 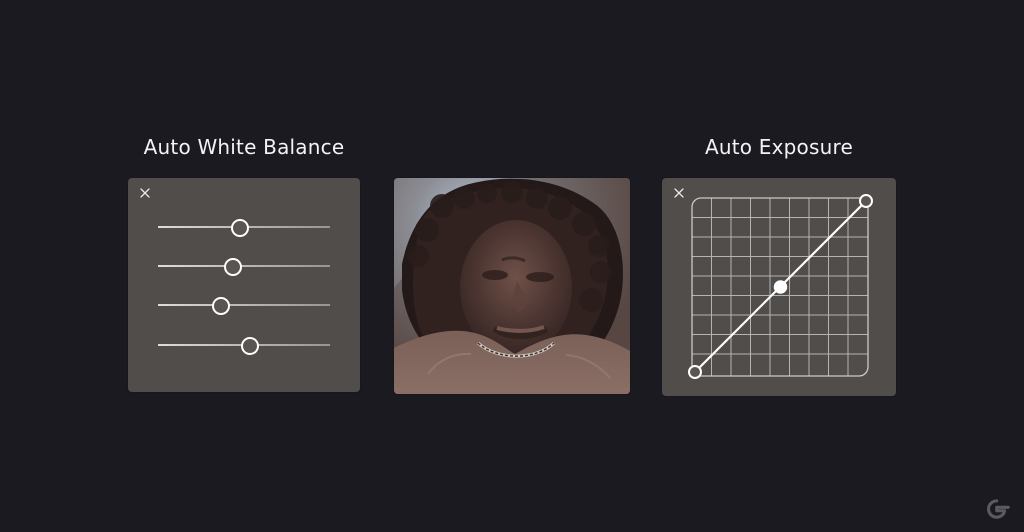 What do you see at coordinates (779, 147) in the screenshot?
I see `auto-exposure-title: Auto Exposure` at bounding box center [779, 147].